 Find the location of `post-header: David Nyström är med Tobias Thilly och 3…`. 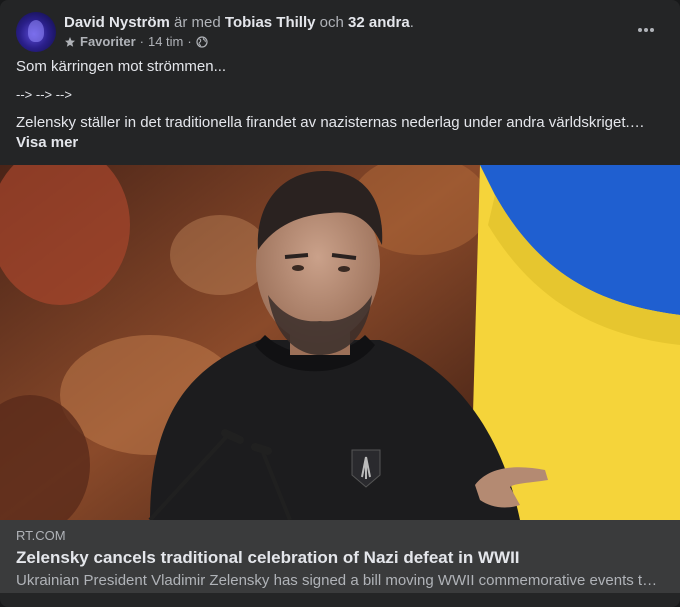

post-header: David Nyström är med Tobias Thilly och 3… is located at coordinates (340, 32).